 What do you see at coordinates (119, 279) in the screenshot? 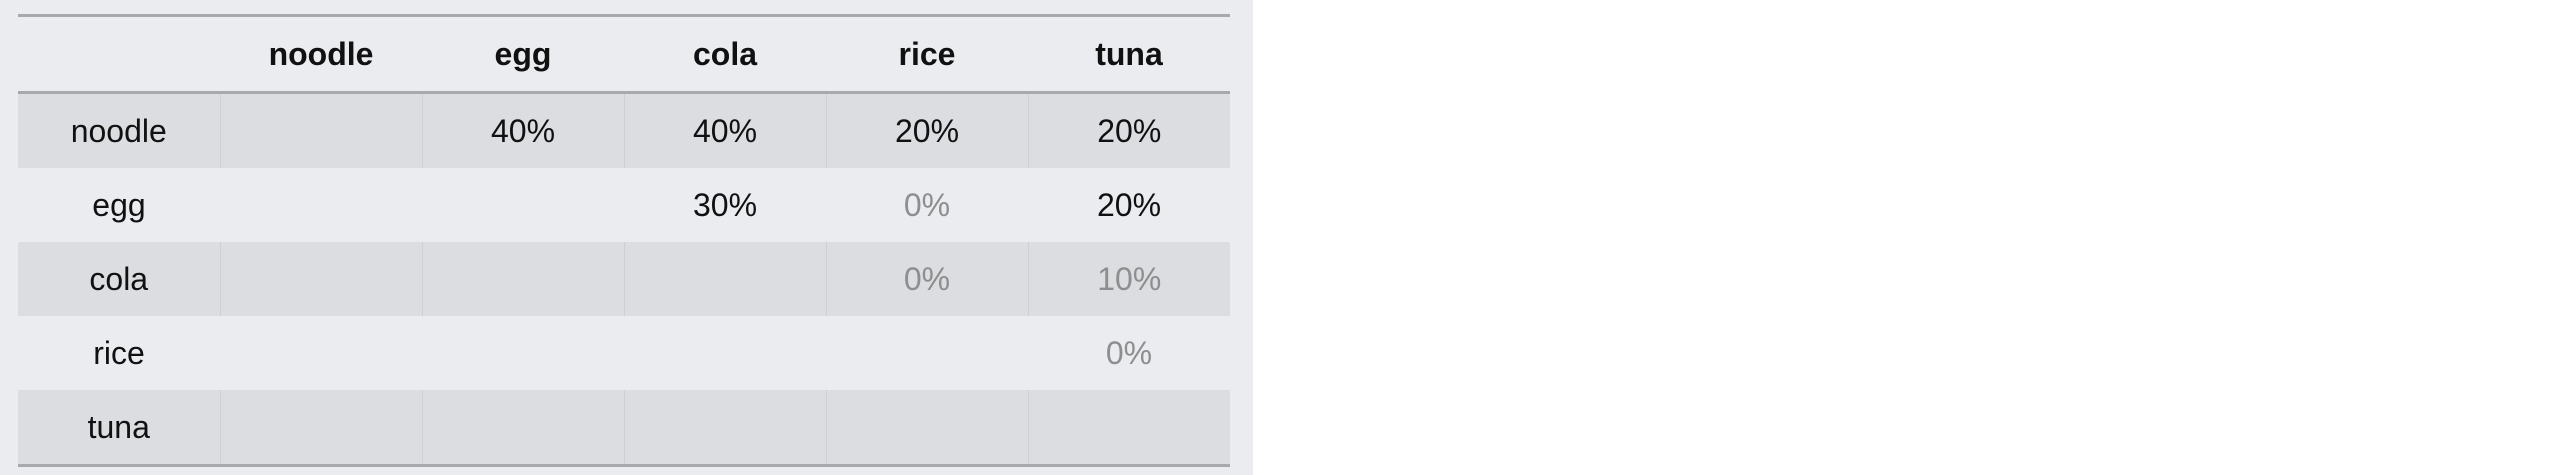
I see `row-header: cola` at bounding box center [119, 279].